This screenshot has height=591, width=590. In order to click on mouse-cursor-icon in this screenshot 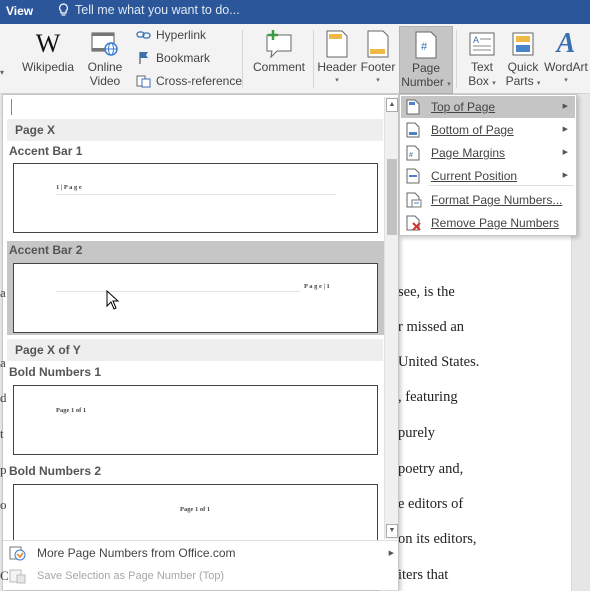, I will do `click(113, 300)`.